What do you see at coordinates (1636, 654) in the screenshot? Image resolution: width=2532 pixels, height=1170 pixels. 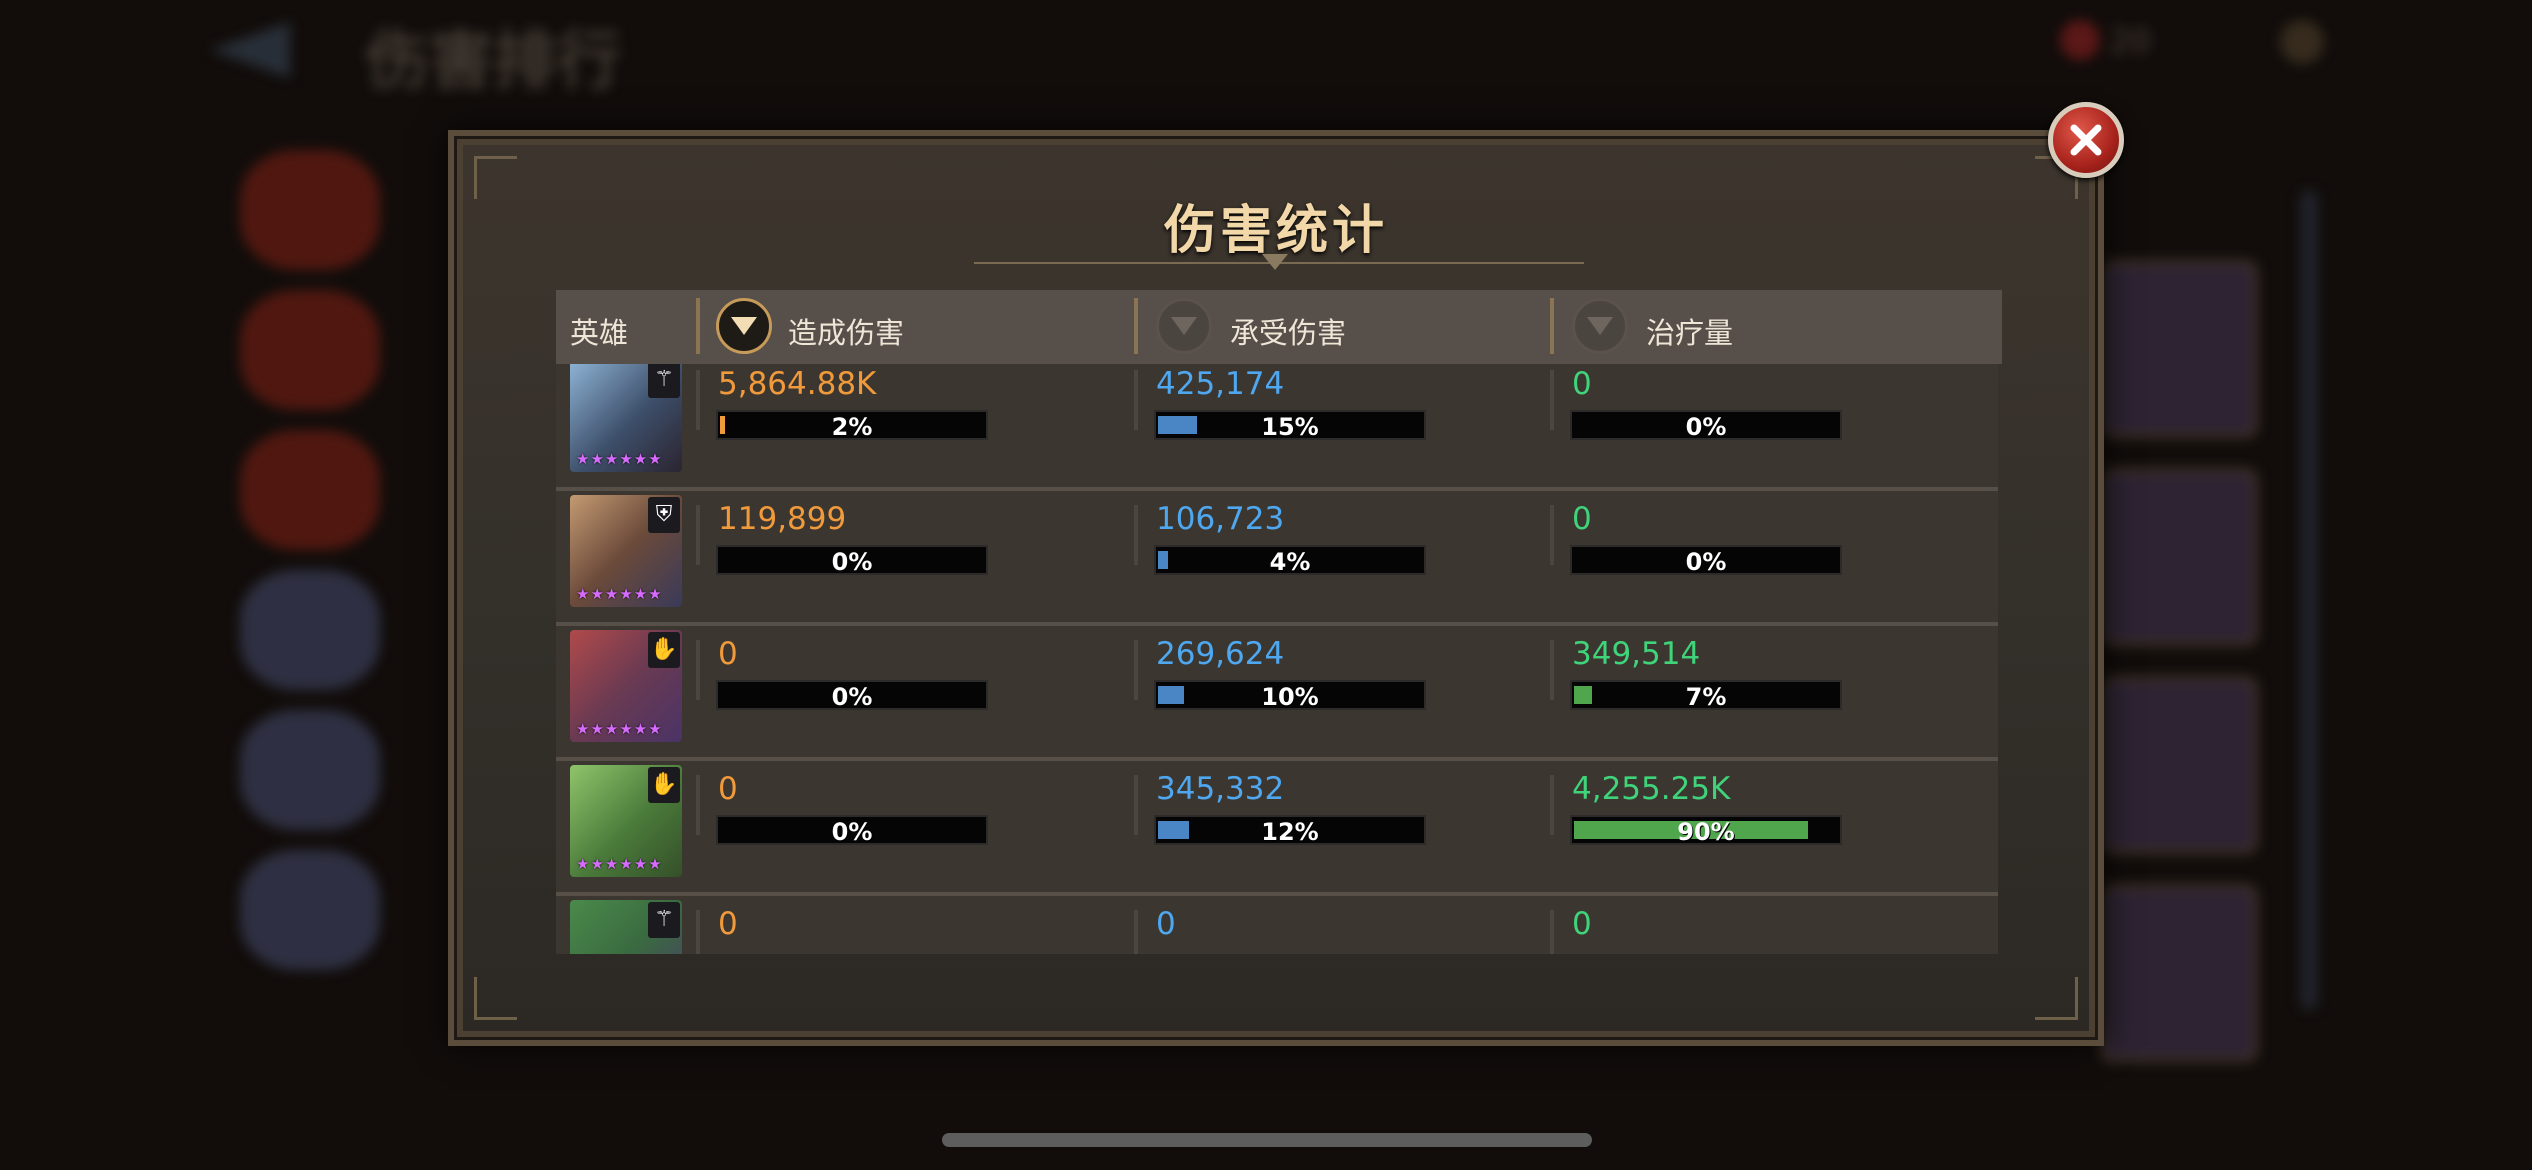 I see `heal-value: 349,514` at bounding box center [1636, 654].